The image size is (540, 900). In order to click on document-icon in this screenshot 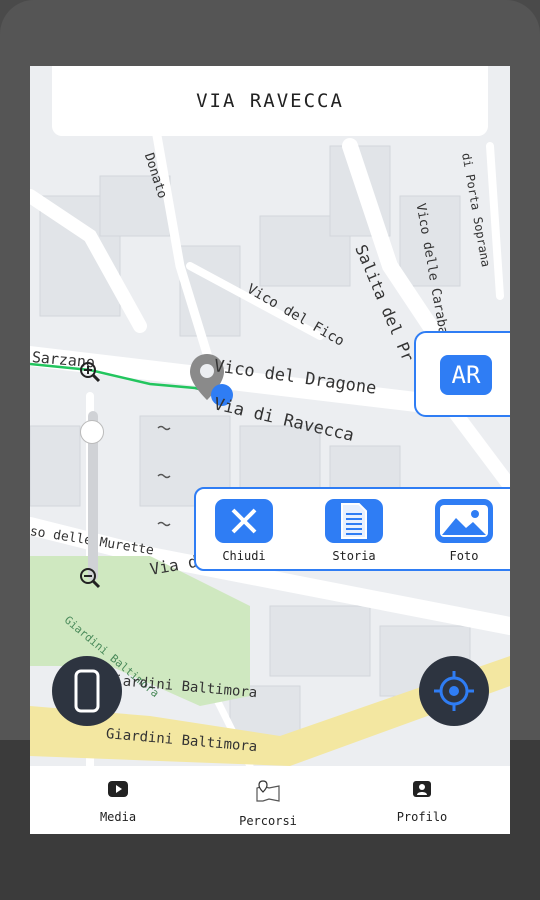, I will do `click(354, 521)`.